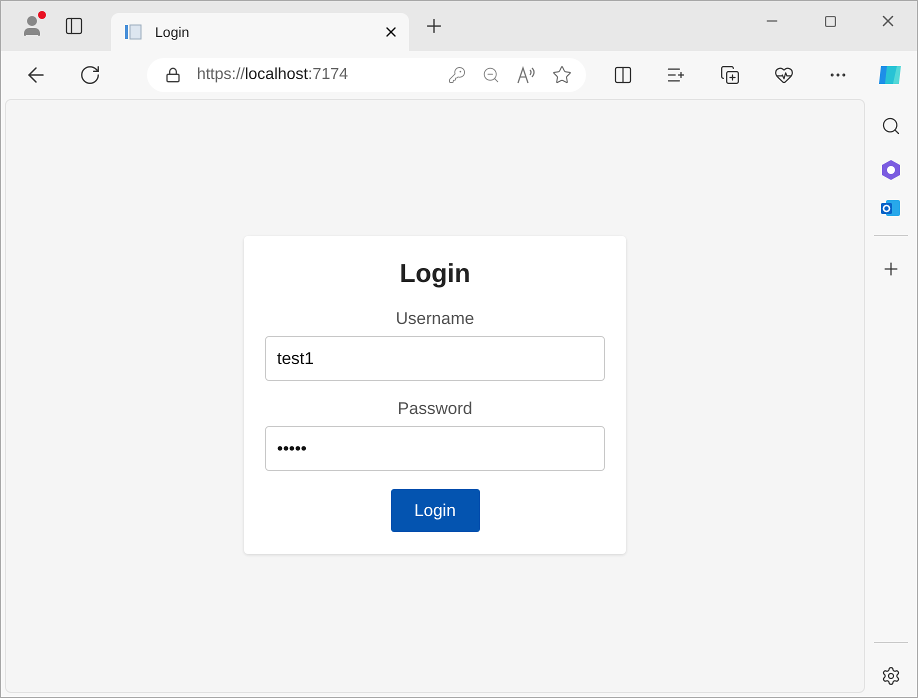 The height and width of the screenshot is (698, 918). I want to click on address-bar: https://localhost:7174, so click(366, 75).